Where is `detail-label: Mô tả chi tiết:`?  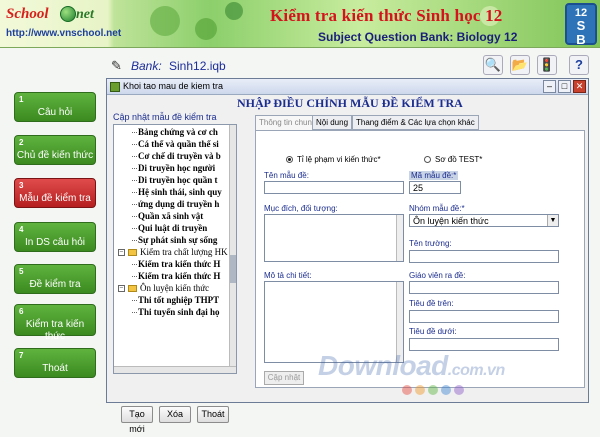
detail-label: Mô tả chi tiết: is located at coordinates (288, 275).